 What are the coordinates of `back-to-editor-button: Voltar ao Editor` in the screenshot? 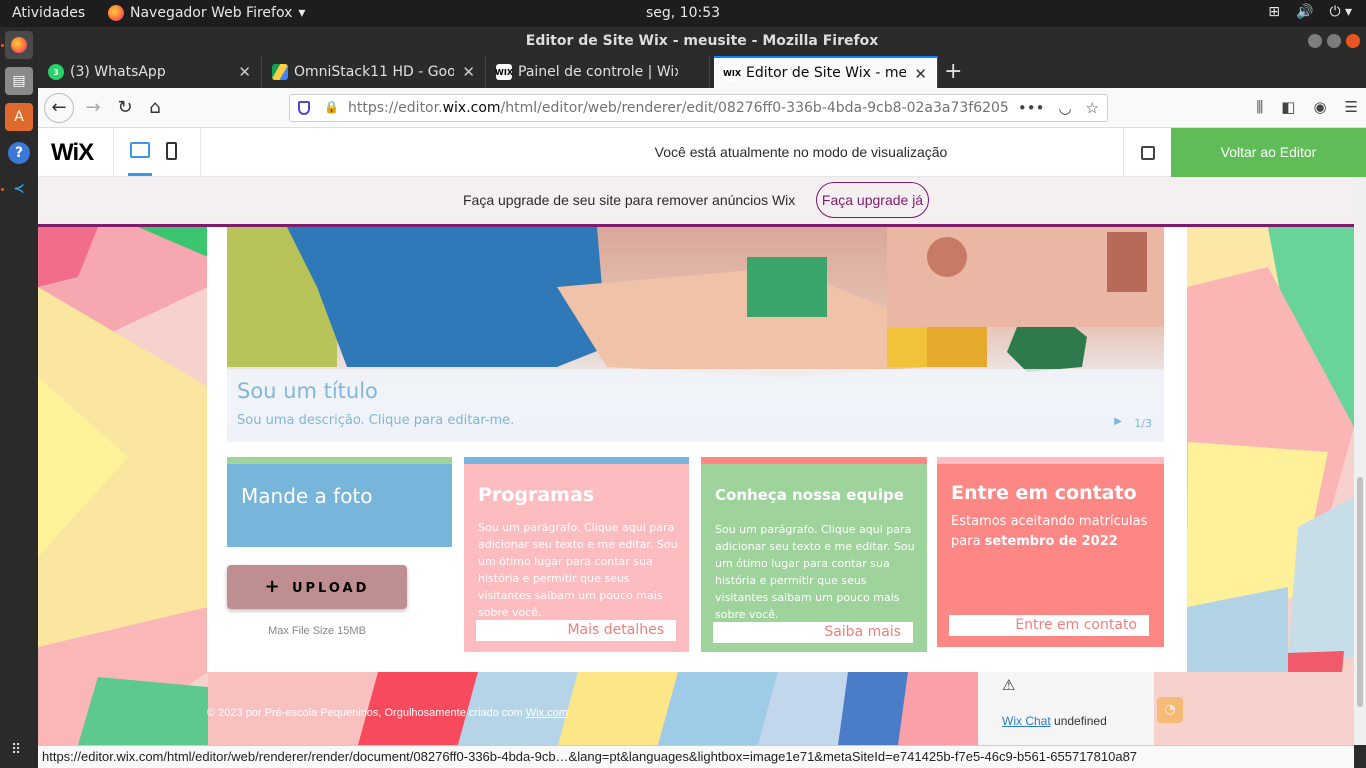 It's located at (1268, 152).